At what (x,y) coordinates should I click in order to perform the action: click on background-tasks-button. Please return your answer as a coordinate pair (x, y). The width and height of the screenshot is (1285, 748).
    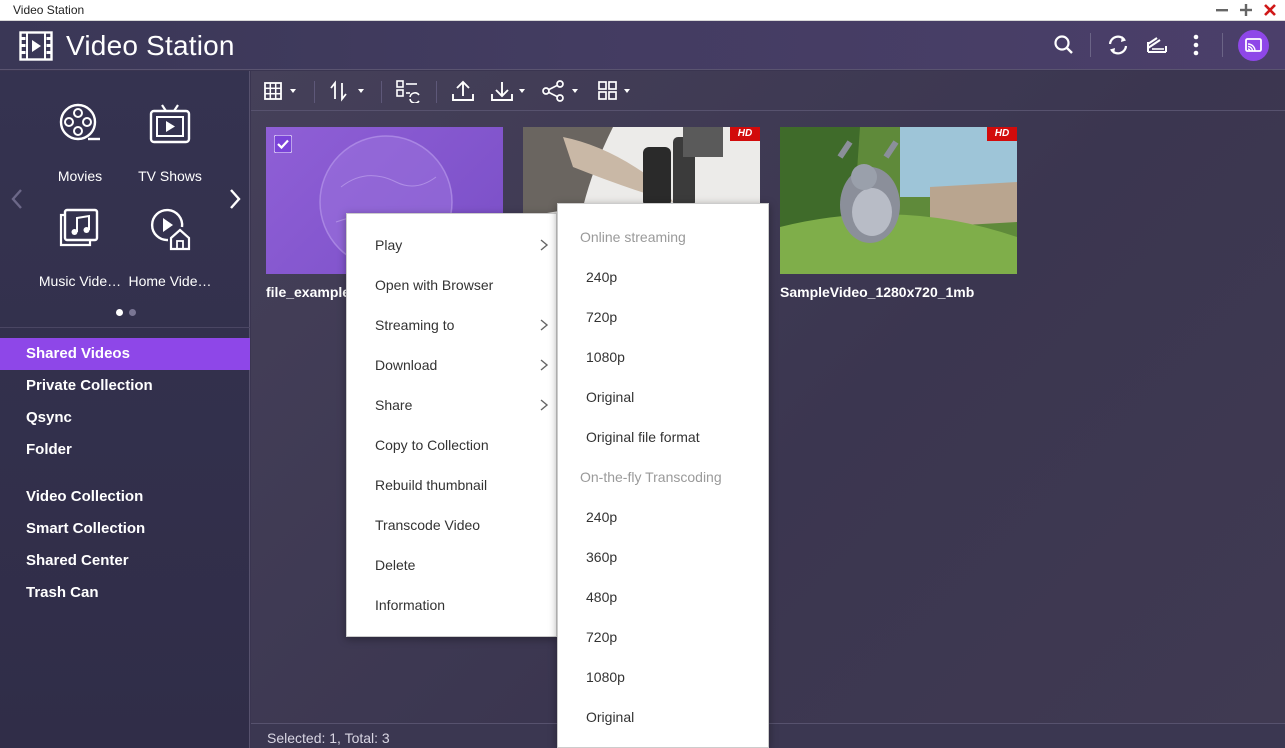
    Looking at the image, I should click on (1157, 45).